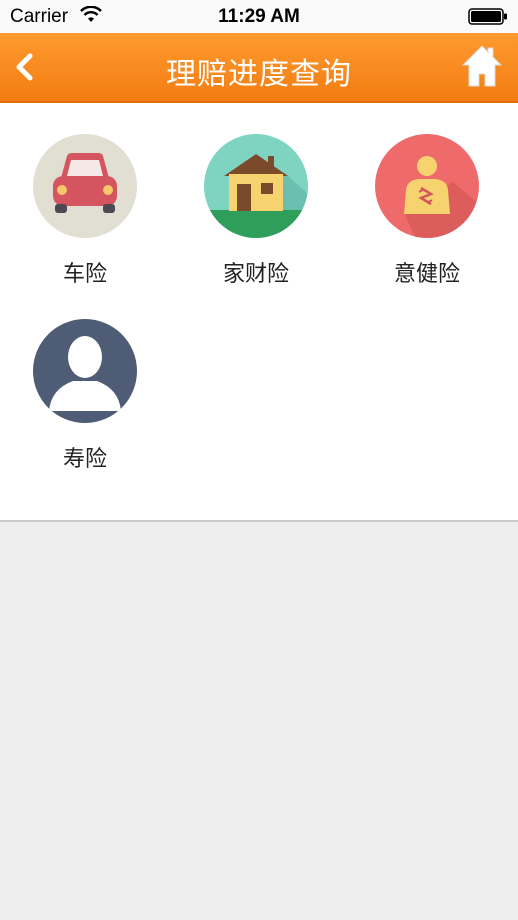  What do you see at coordinates (84, 273) in the screenshot?
I see `tile-label: 车险` at bounding box center [84, 273].